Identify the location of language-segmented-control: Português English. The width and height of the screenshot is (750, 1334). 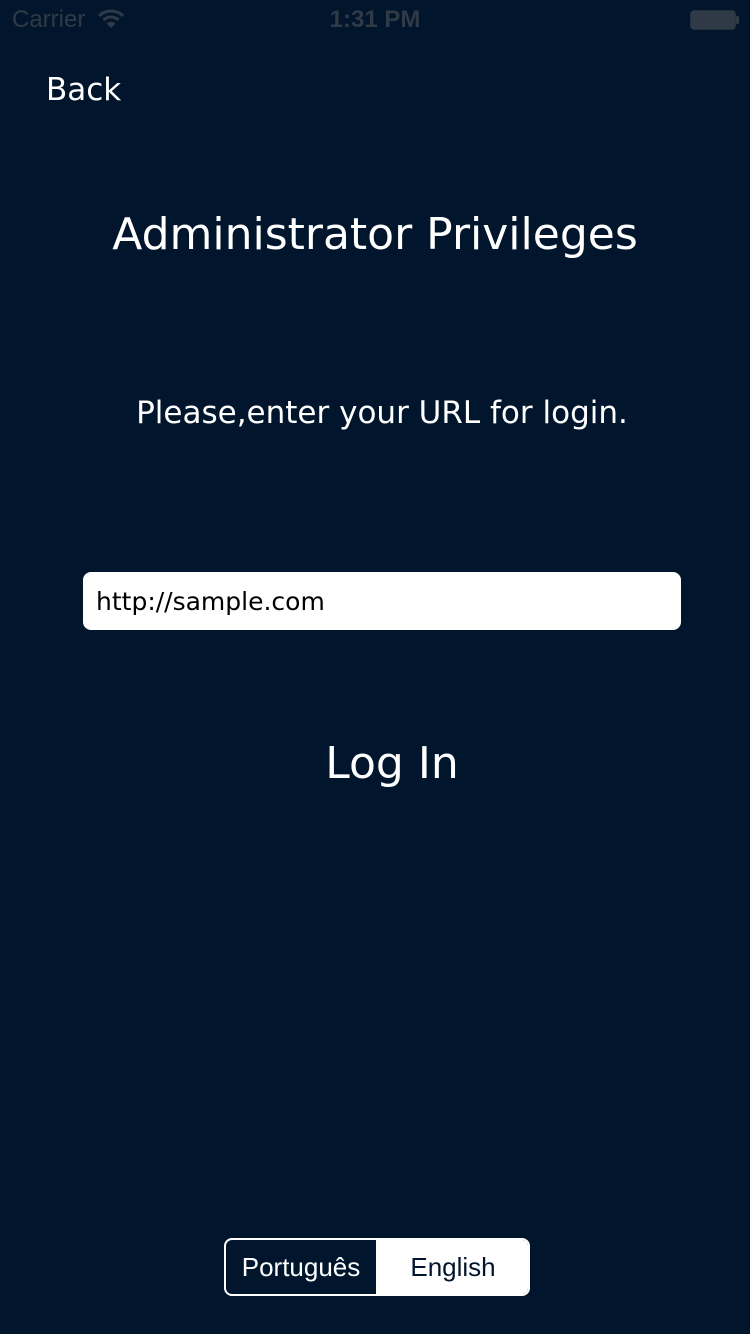
(377, 1267).